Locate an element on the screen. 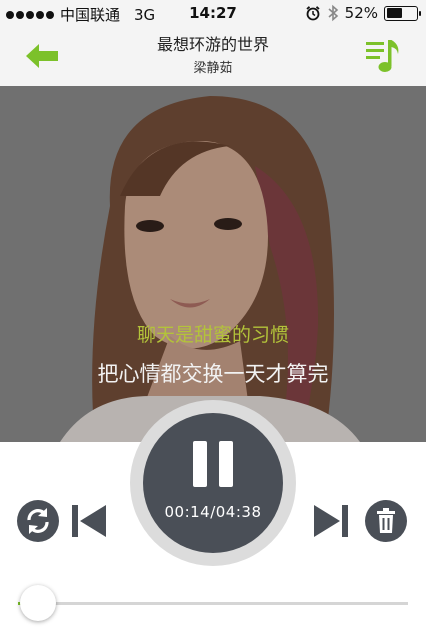 The height and width of the screenshot is (640, 426). time-display: 00:14/04:38 is located at coordinates (213, 512).